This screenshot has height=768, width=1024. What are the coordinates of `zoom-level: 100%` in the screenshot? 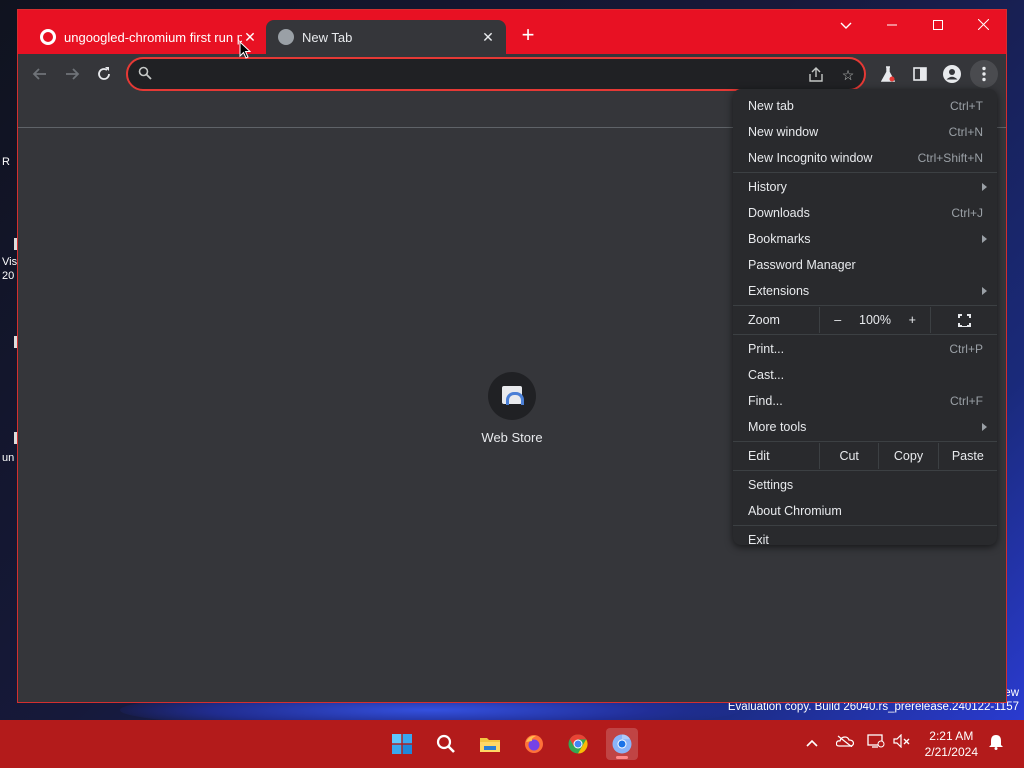 It's located at (875, 320).